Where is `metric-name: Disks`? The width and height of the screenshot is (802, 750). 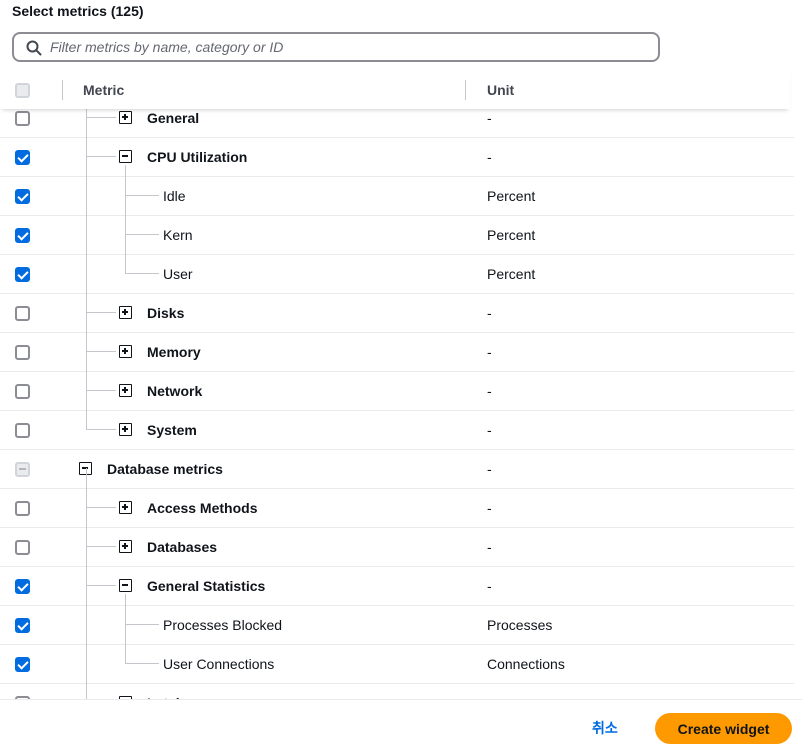 metric-name: Disks is located at coordinates (166, 313).